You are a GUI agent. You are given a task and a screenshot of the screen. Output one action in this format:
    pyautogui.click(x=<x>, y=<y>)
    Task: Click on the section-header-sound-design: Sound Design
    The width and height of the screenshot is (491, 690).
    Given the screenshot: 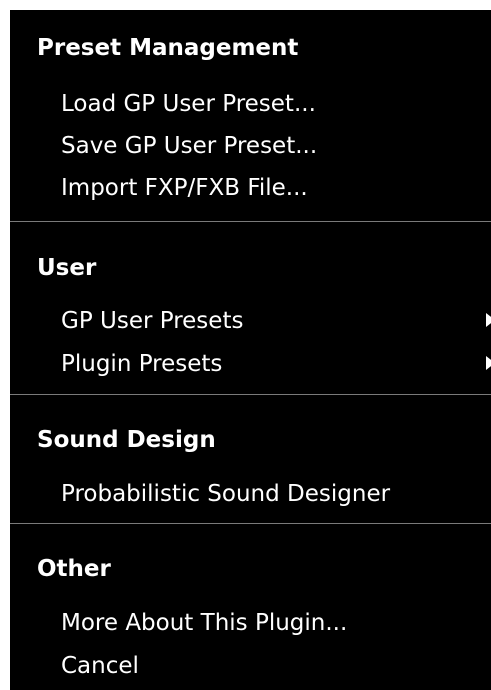 What is the action you would take?
    pyautogui.click(x=126, y=440)
    